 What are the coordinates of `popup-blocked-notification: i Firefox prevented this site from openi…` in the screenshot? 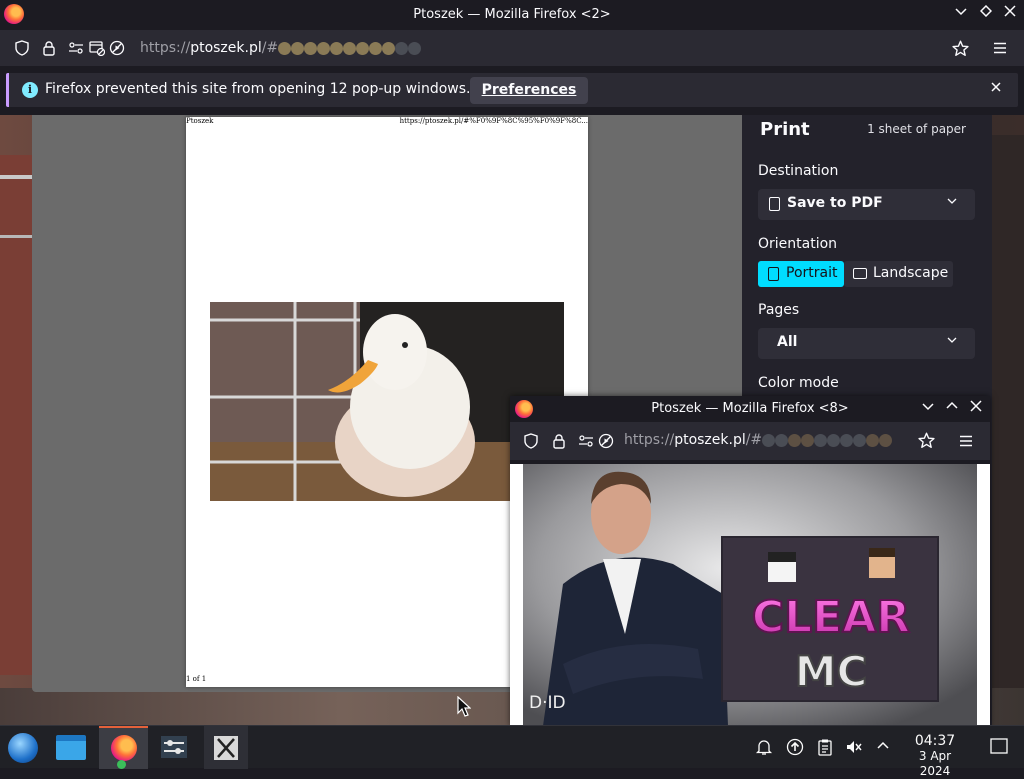 It's located at (512, 90).